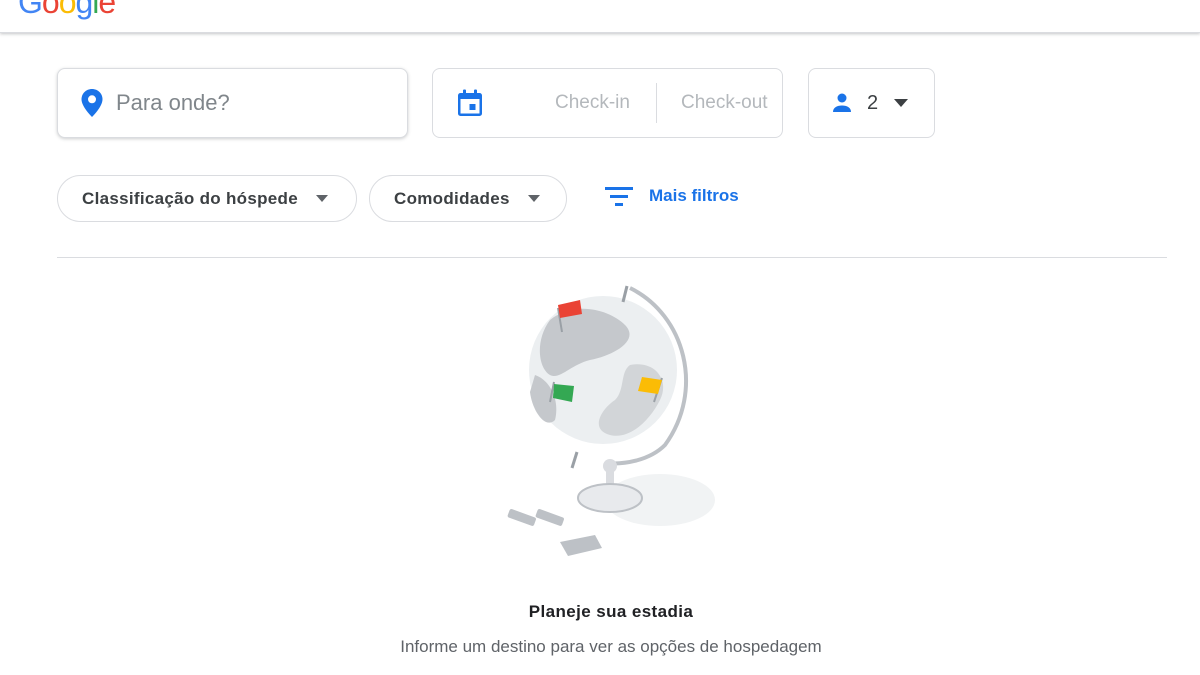 This screenshot has width=1200, height=675. I want to click on guest-rating-label: Classificação do hóspede, so click(190, 198).